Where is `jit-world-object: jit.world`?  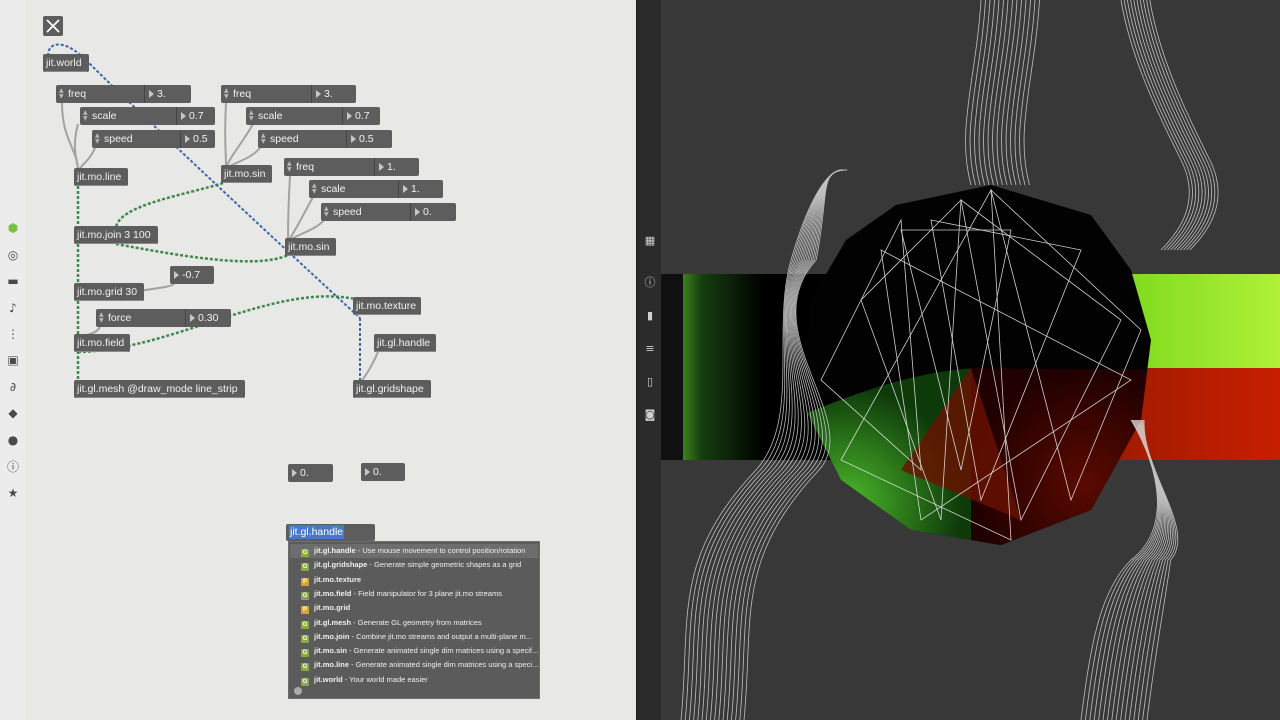
jit-world-object: jit.world is located at coordinates (66, 63).